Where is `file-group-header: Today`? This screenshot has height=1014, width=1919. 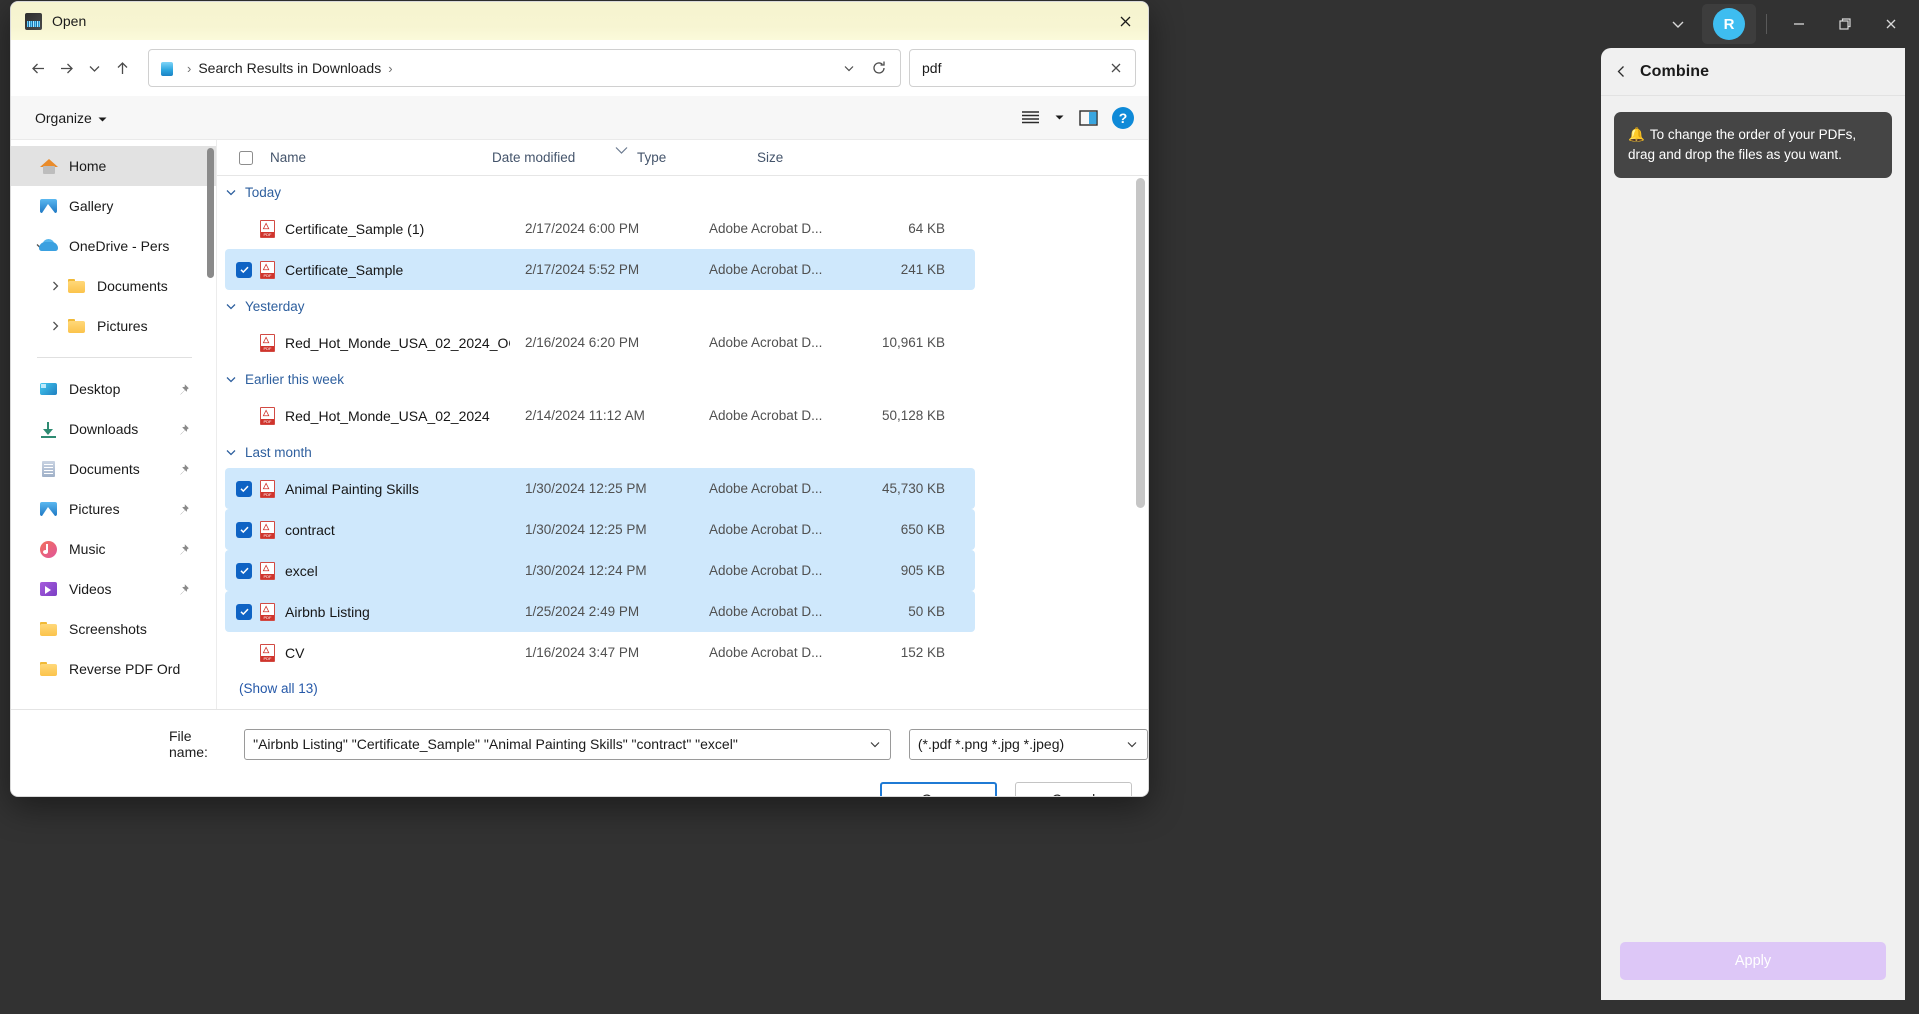
file-group-header: Today is located at coordinates (682, 192).